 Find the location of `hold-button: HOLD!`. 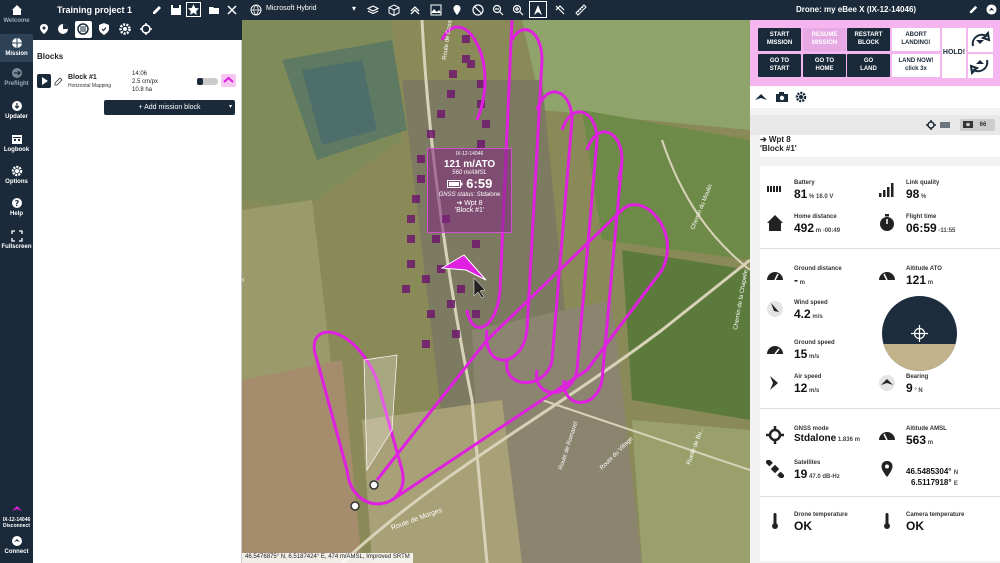

hold-button: HOLD! is located at coordinates (954, 53).